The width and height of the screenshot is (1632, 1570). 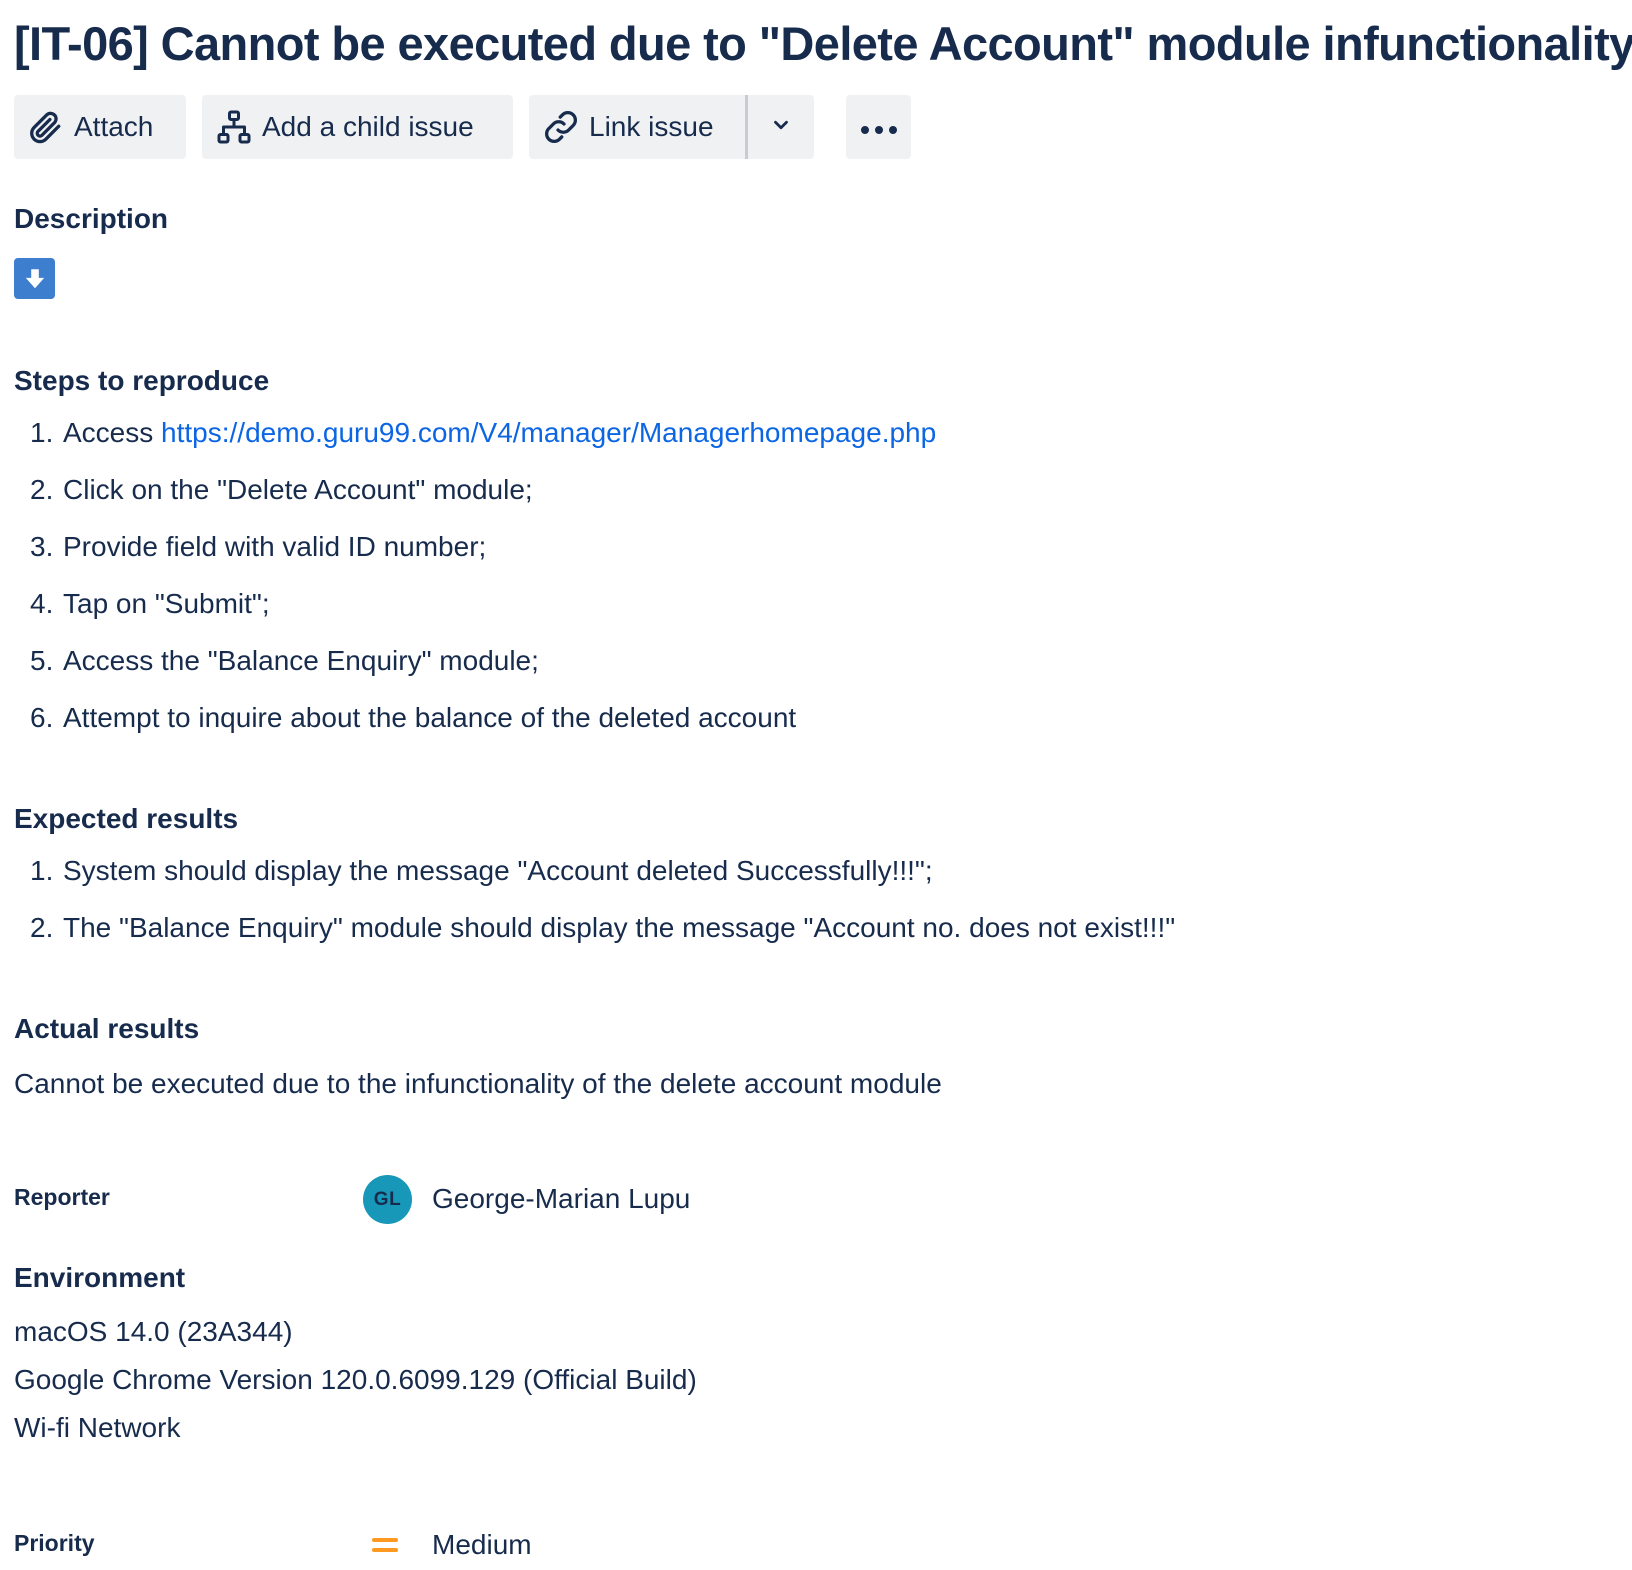 I want to click on priority-value: Medium, so click(x=482, y=1545).